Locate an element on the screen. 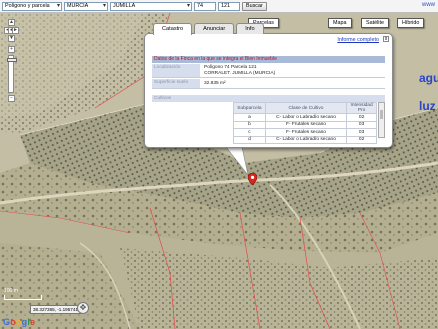  cultivos-header: Cultivos is located at coordinates (268, 98).